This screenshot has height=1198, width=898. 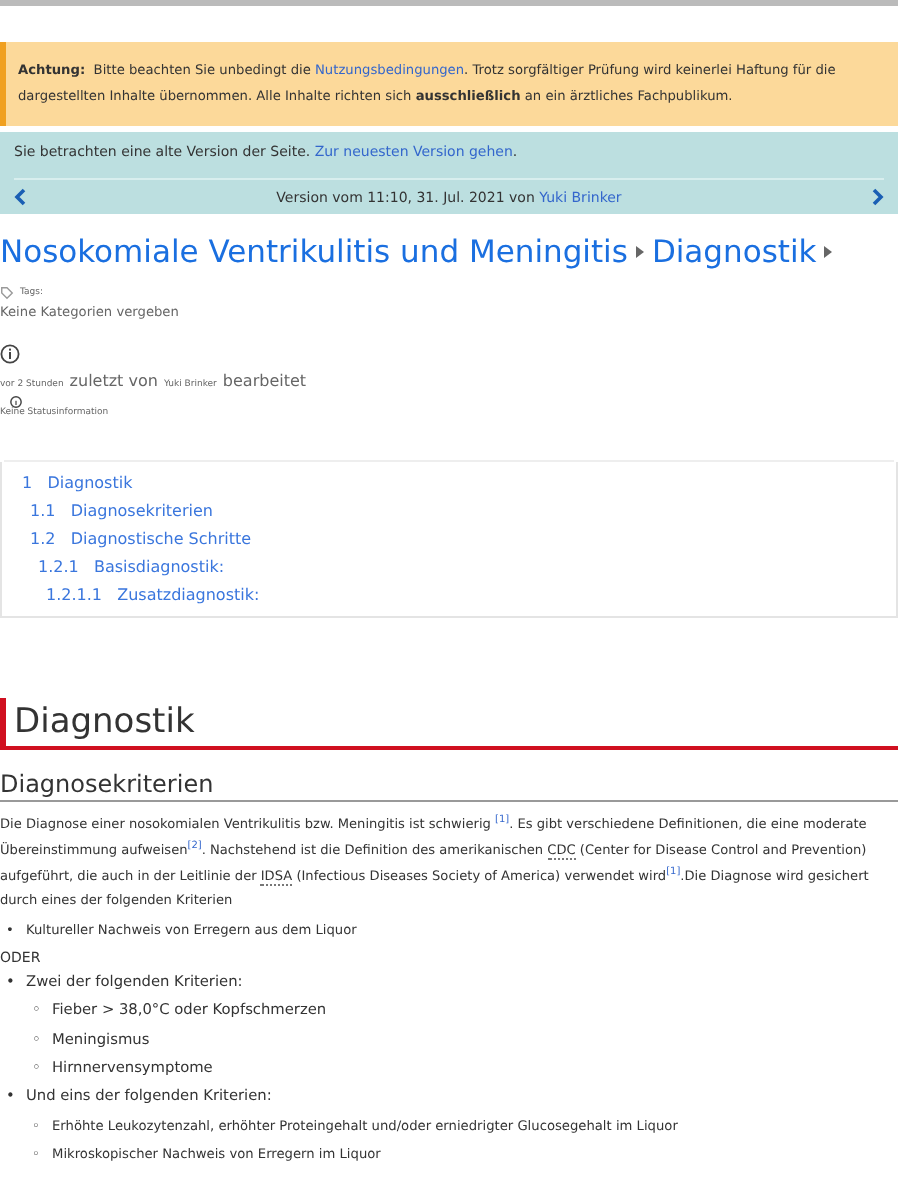 What do you see at coordinates (20, 197) in the screenshot?
I see `previous-icon` at bounding box center [20, 197].